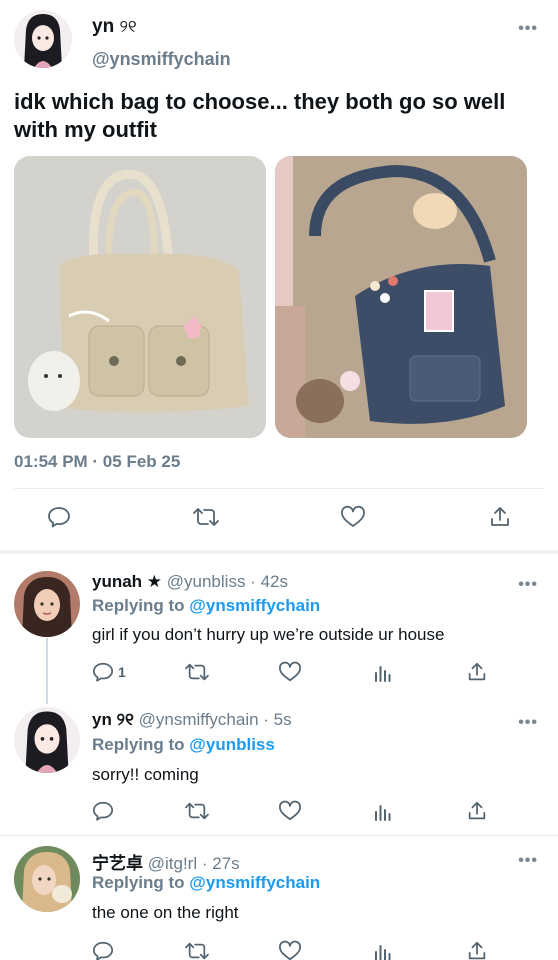 This screenshot has height=960, width=558. I want to click on reply-author-name: 宁艺卓, so click(117, 863).